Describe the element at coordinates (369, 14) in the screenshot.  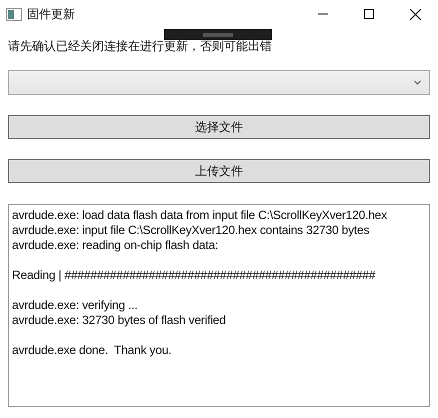
I see `maximize-icon` at that location.